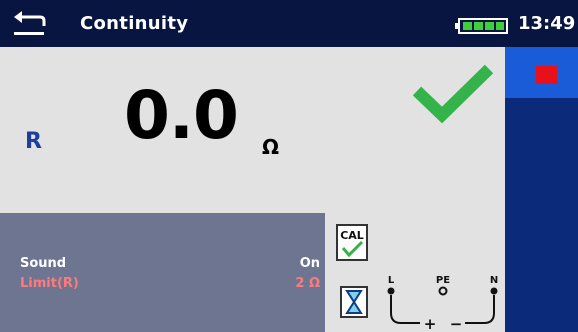 This screenshot has width=578, height=332. Describe the element at coordinates (170, 285) in the screenshot. I see `param-row-limit: Limit(R) 2 Ω` at that location.